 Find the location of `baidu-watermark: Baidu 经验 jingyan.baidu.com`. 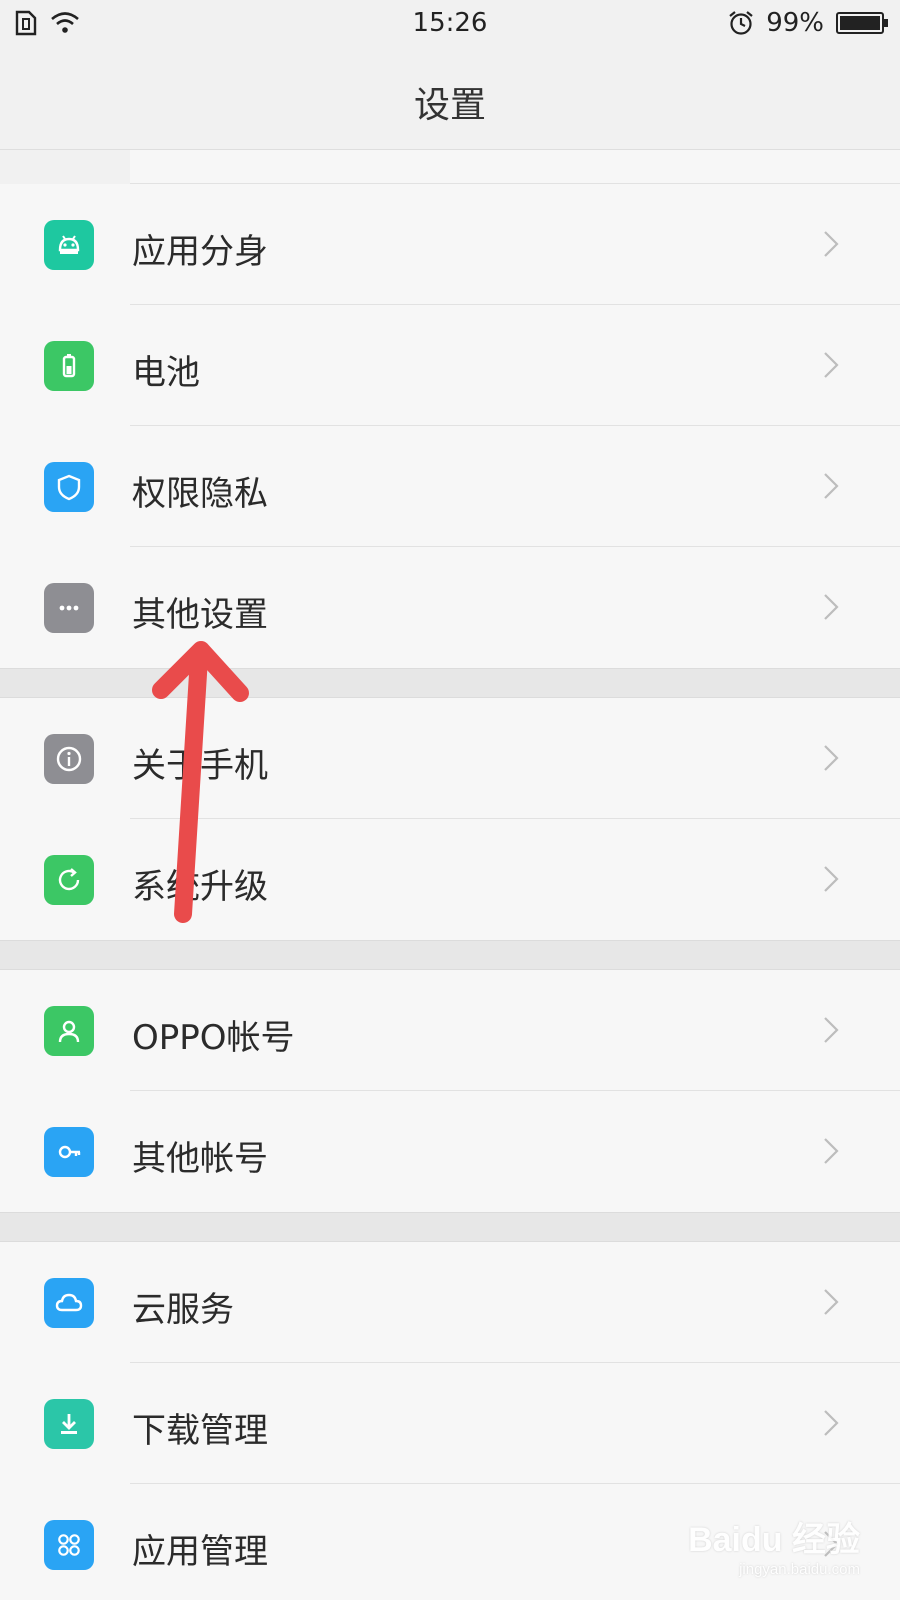

baidu-watermark: Baidu 经验 jingyan.baidu.com is located at coordinates (774, 1545).